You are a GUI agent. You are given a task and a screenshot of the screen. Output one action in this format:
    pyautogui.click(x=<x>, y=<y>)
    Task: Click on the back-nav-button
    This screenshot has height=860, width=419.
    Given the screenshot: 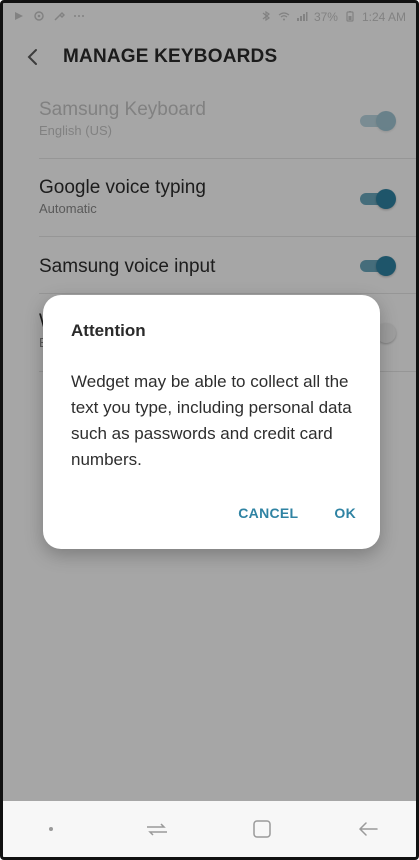 What is the action you would take?
    pyautogui.click(x=368, y=829)
    